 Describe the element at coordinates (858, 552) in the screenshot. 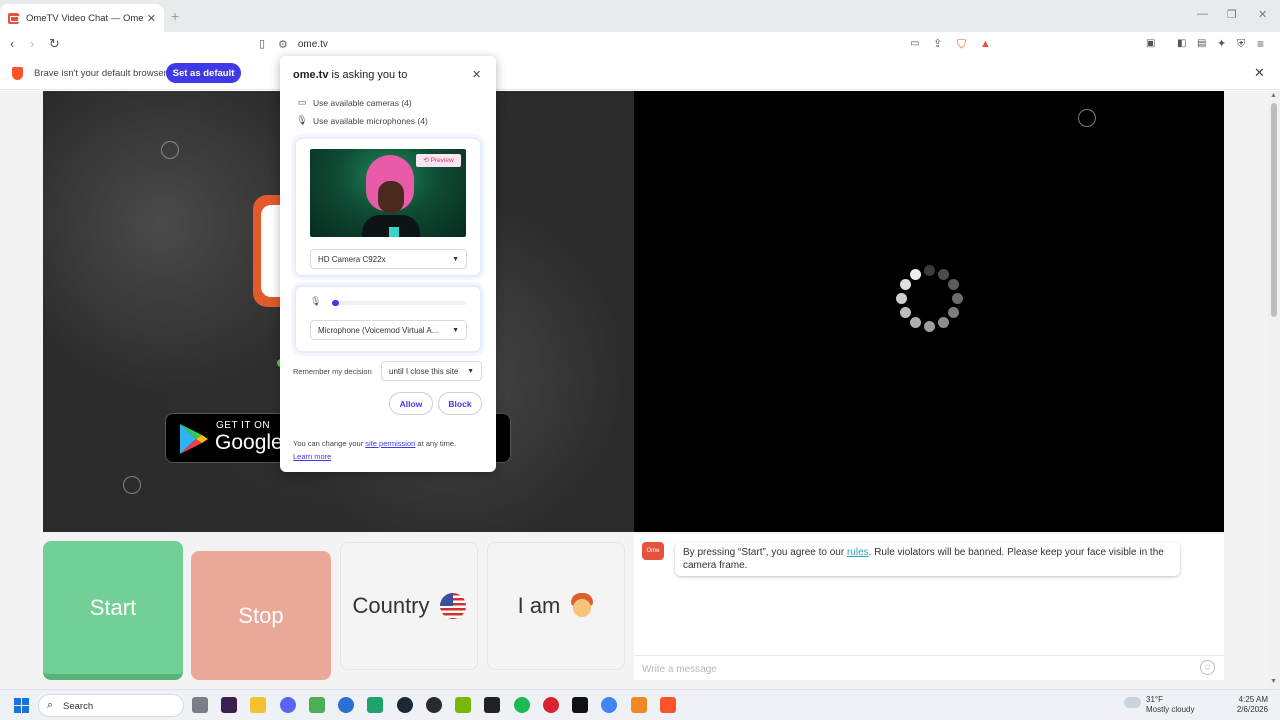

I see `rules-link: rules` at that location.